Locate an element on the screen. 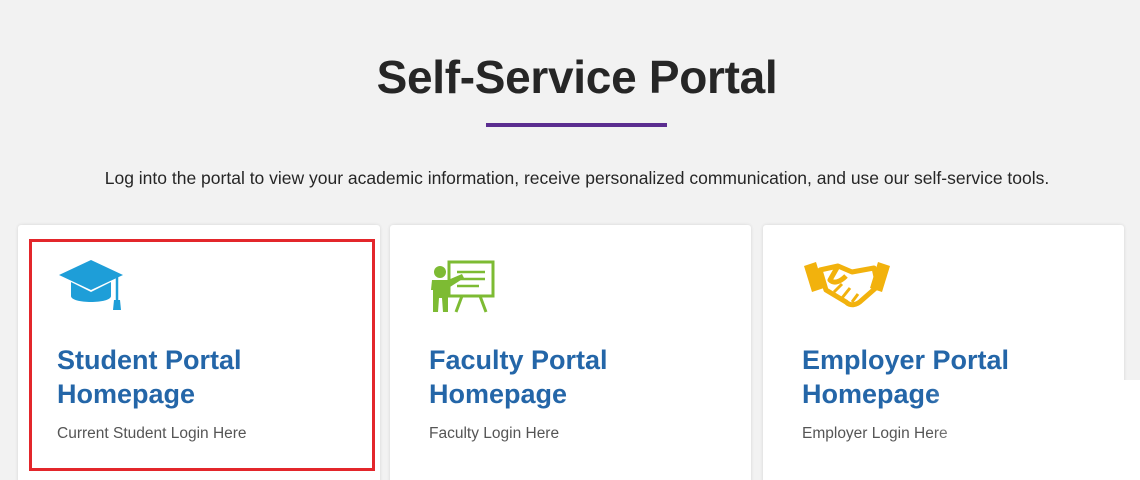  employer-login-subtitle: Employer Login Here is located at coordinates (875, 433).